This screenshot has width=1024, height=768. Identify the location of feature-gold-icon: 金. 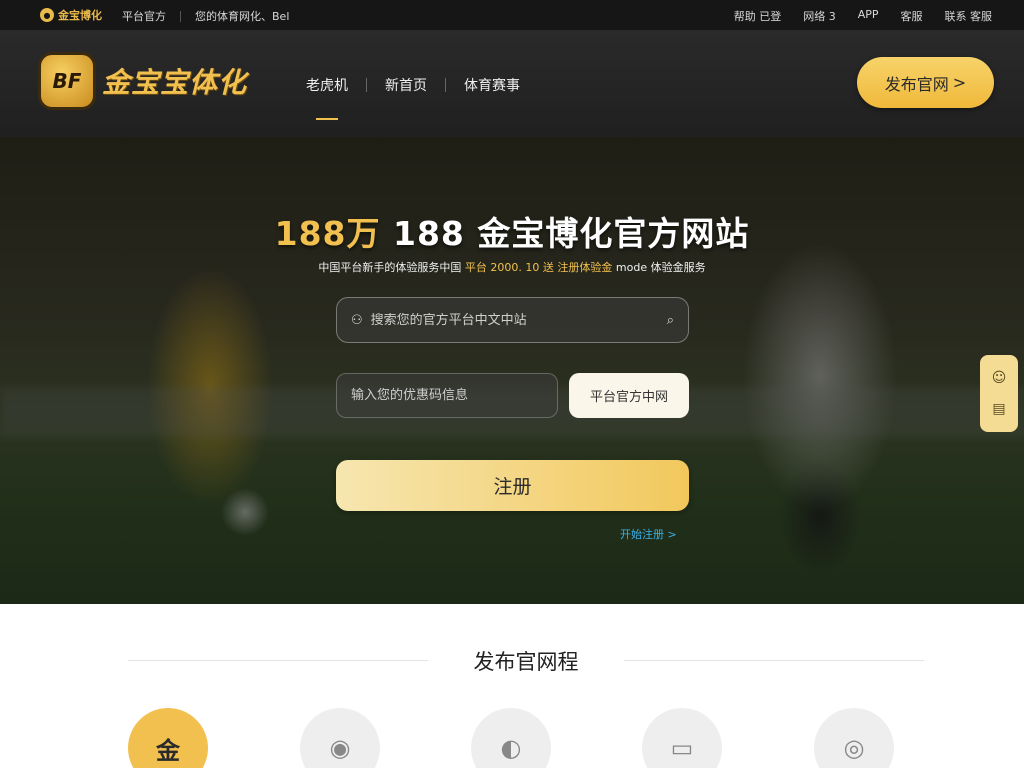
(168, 738).